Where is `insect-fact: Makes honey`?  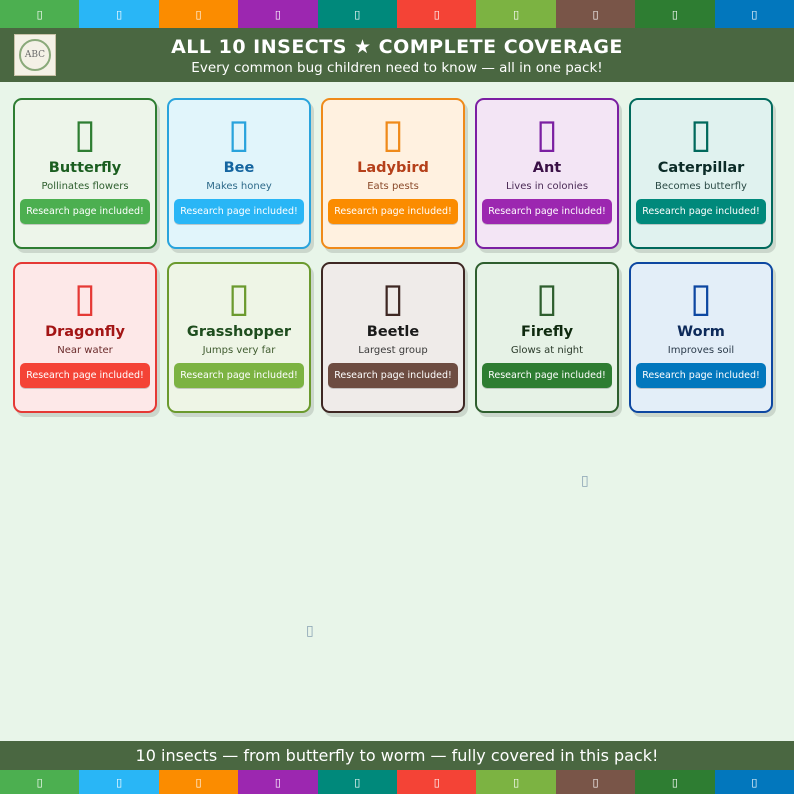
insect-fact: Makes honey is located at coordinates (239, 186).